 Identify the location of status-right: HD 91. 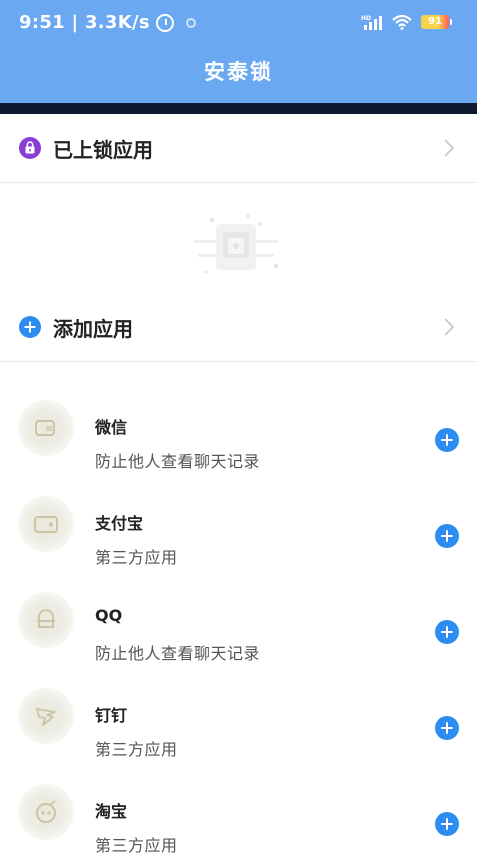
(406, 22).